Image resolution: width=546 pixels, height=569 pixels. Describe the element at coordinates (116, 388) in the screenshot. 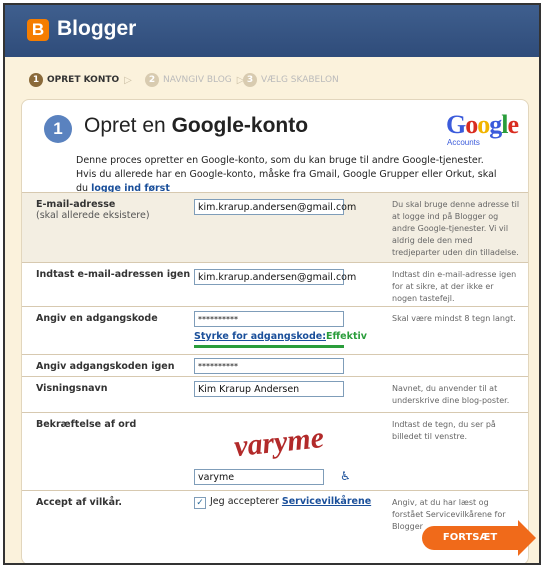

I see `display-name-label: Visningsnavn` at that location.